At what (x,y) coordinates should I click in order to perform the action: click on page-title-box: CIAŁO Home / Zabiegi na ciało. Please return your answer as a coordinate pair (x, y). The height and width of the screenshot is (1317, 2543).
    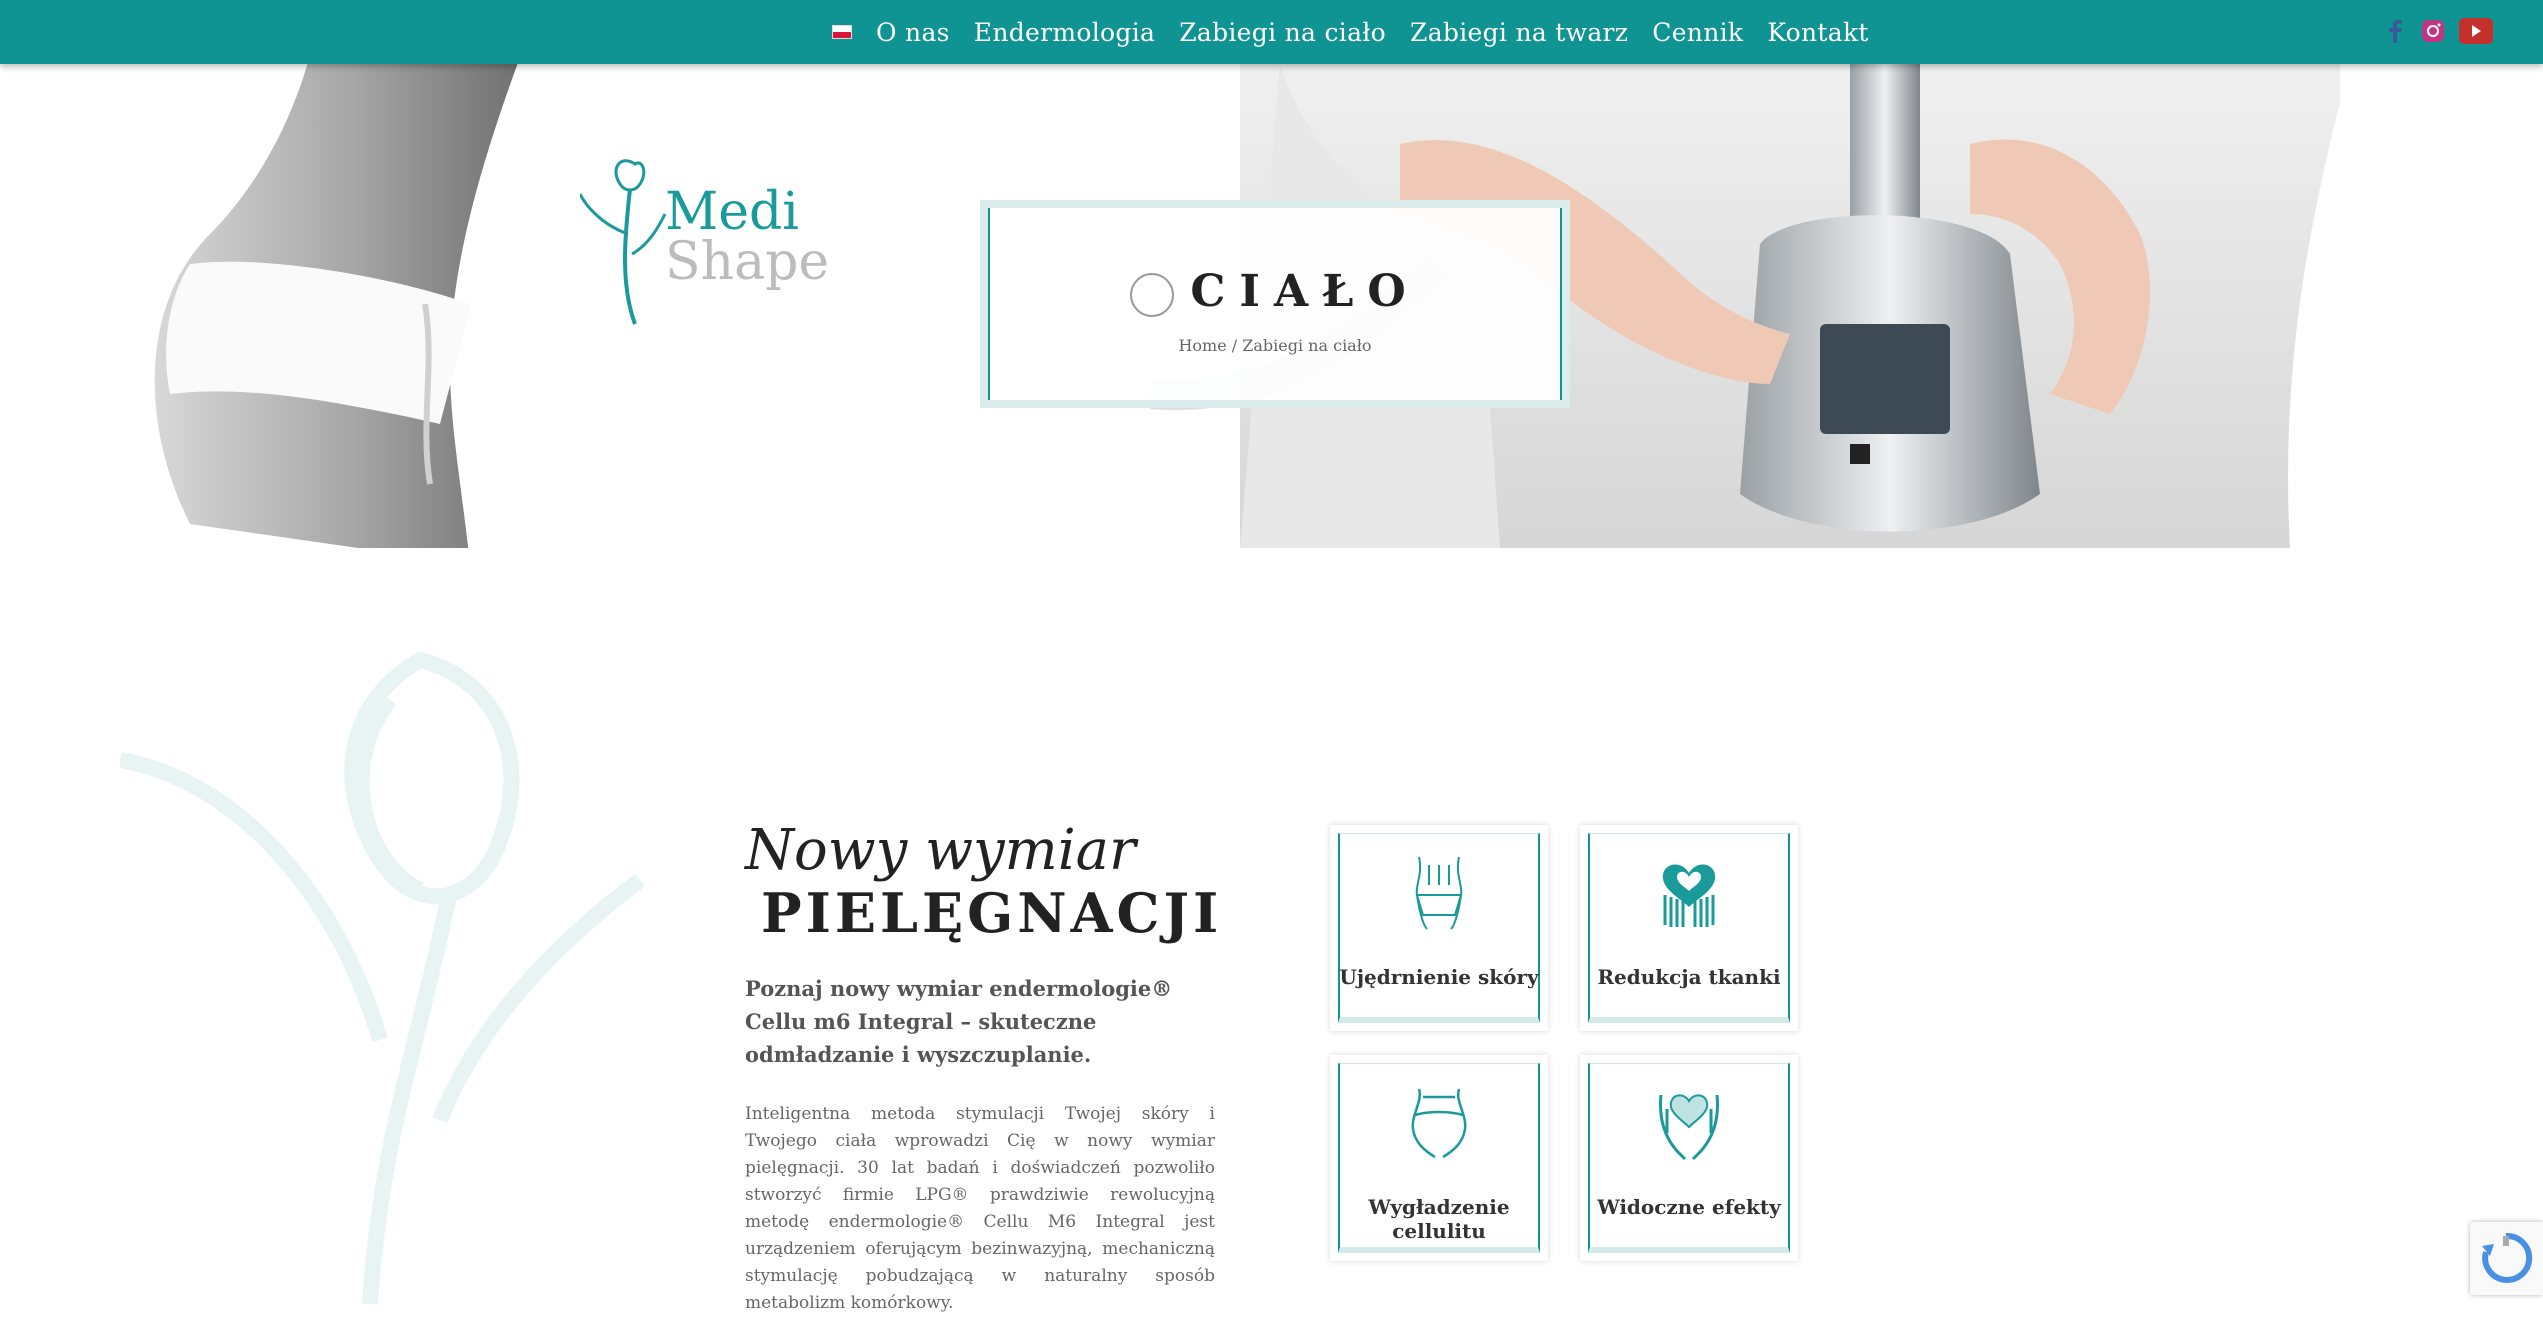
    Looking at the image, I should click on (1275, 304).